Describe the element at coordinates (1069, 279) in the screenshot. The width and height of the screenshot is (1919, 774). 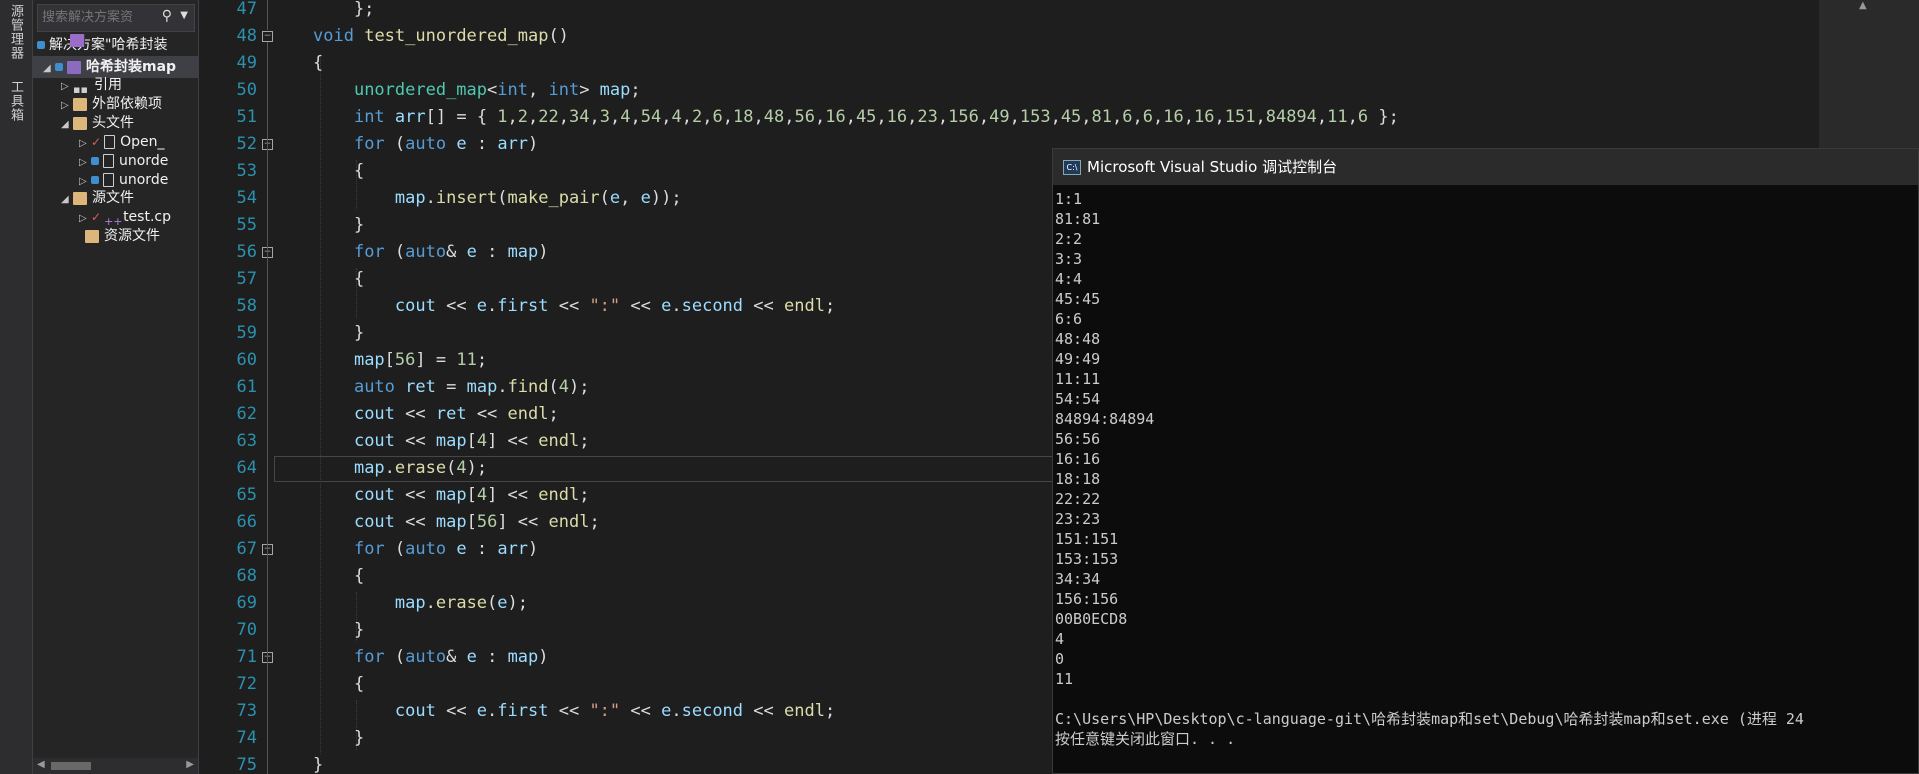
I see `console-line: 4:4` at that location.